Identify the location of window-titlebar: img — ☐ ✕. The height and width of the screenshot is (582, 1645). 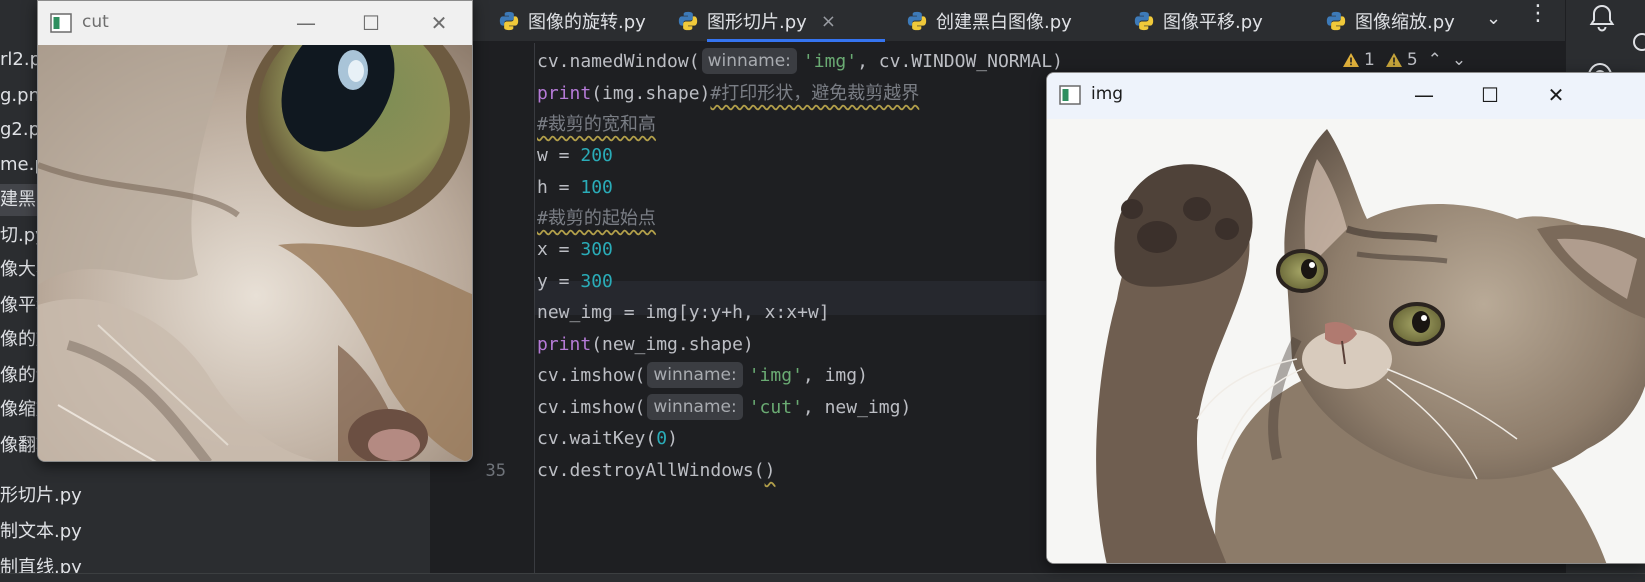
(1346, 96).